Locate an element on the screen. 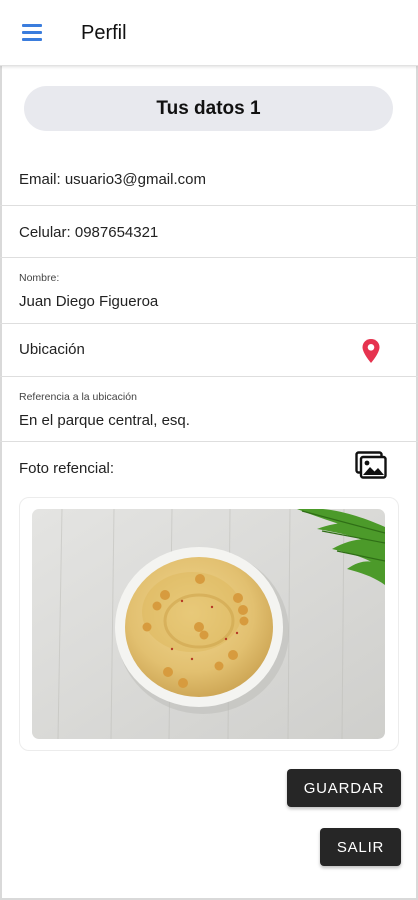 Image resolution: width=418 pixels, height=900 pixels. hamburger-menu-icon is located at coordinates (33, 33).